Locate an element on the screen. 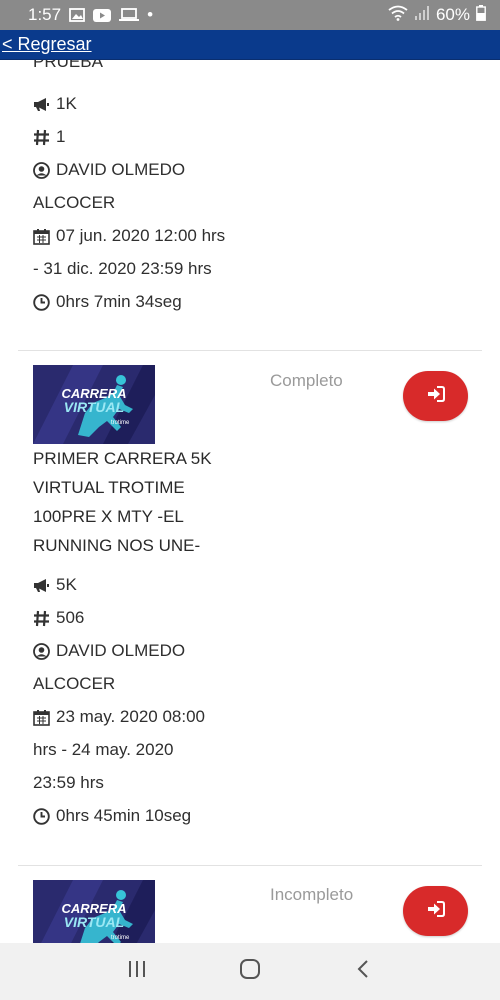 This screenshot has height=1000, width=500. race-title-line2: VIRTUAL TROTIME is located at coordinates (109, 487).